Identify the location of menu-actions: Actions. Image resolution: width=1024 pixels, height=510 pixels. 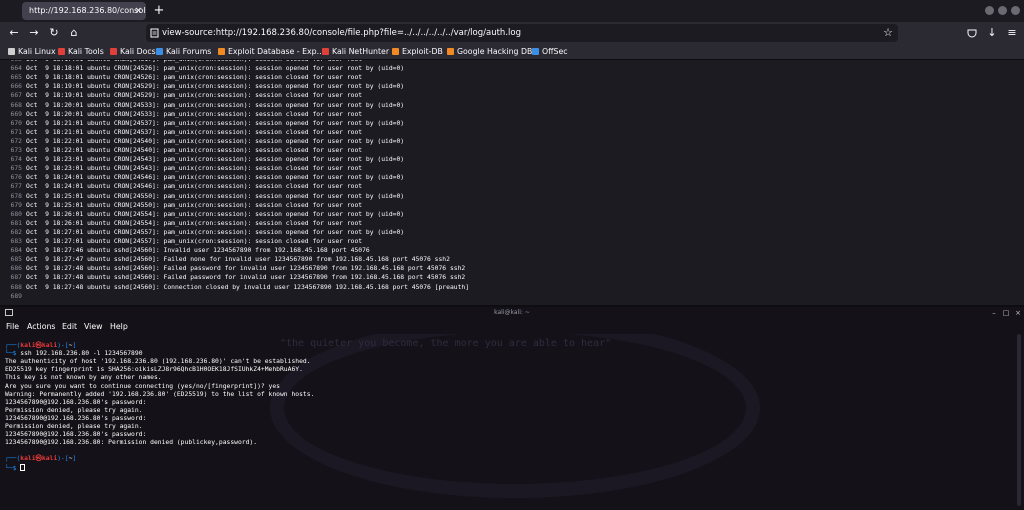
(41, 326).